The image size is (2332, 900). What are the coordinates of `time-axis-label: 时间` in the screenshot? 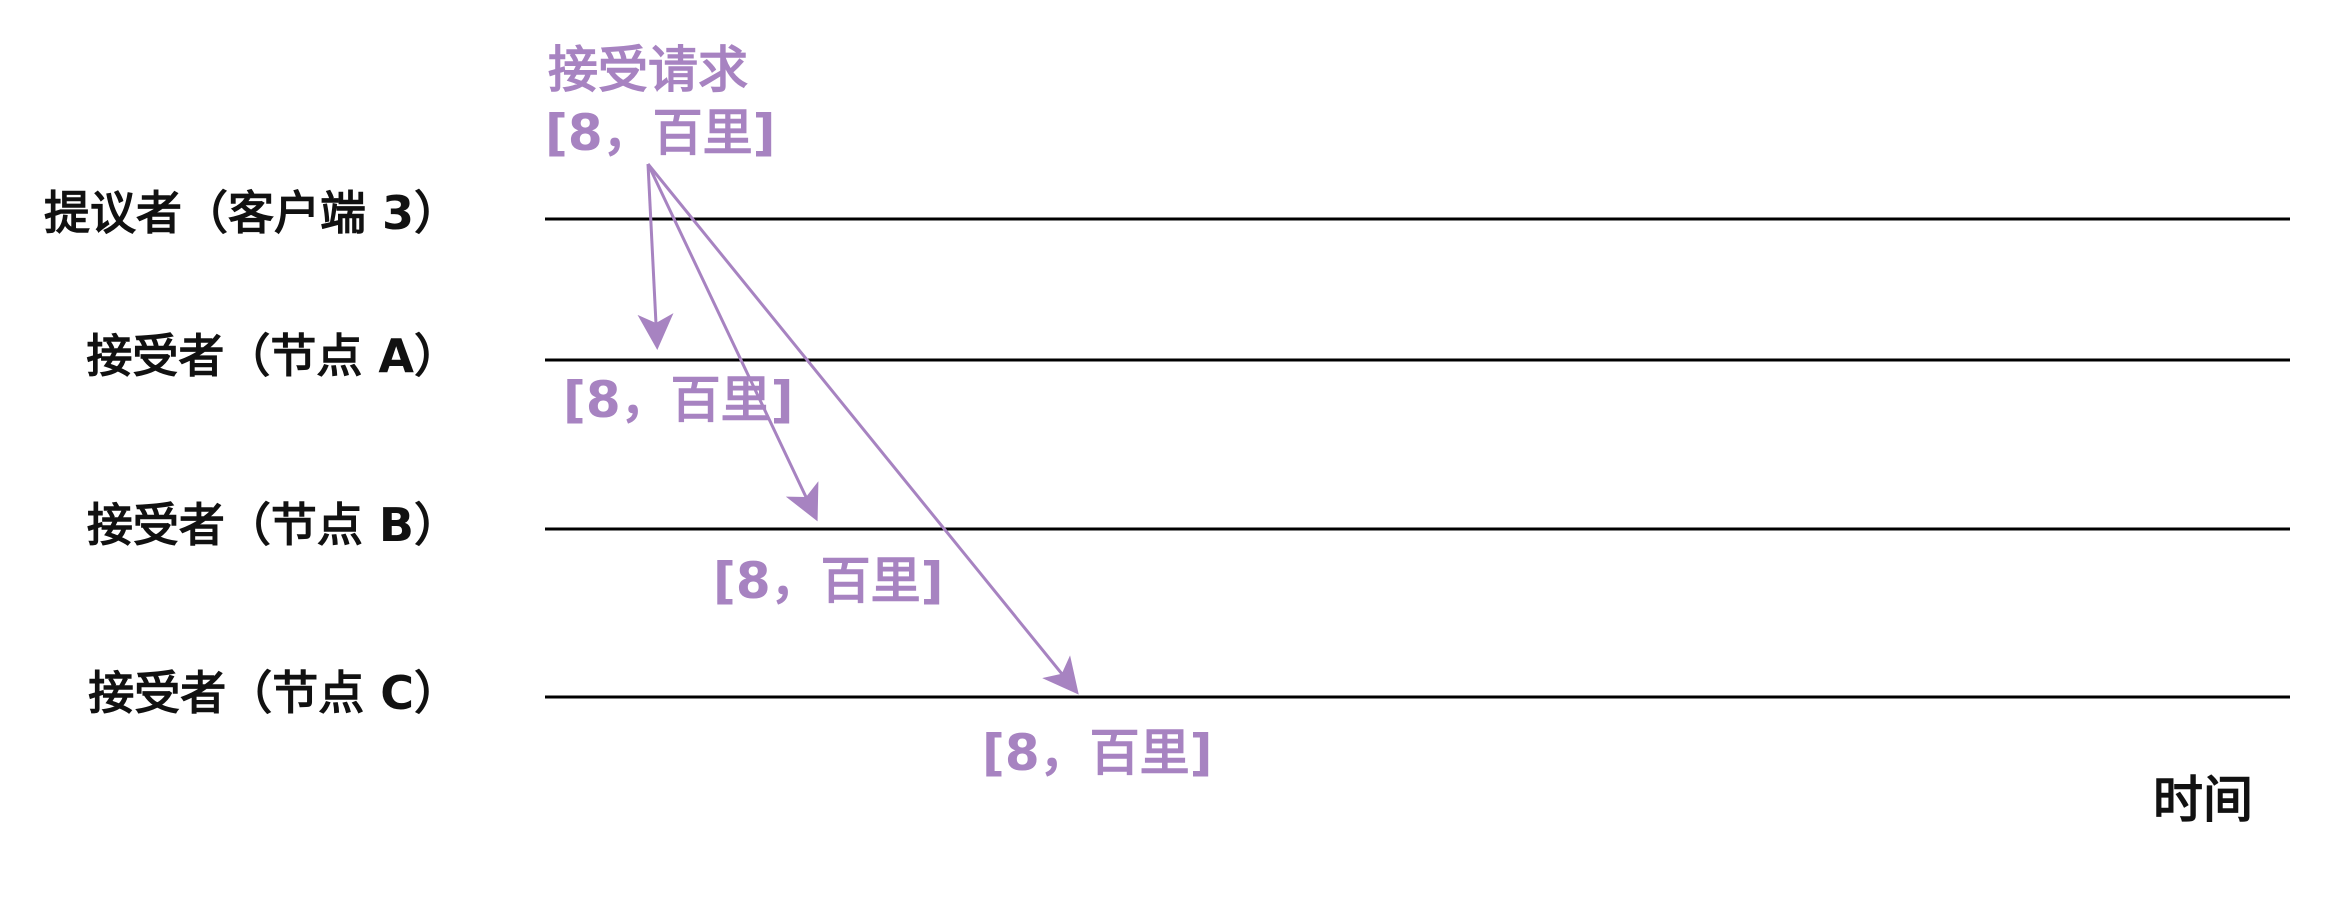 It's located at (2203, 800).